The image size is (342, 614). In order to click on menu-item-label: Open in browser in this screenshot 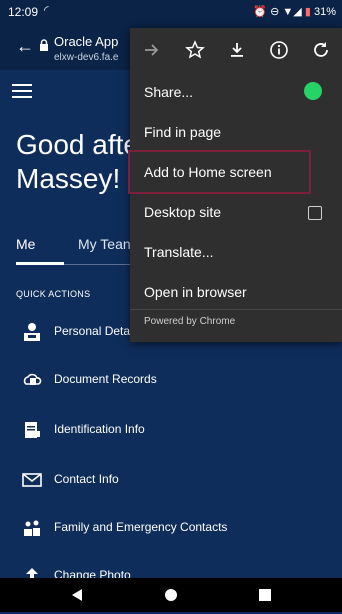, I will do `click(195, 292)`.